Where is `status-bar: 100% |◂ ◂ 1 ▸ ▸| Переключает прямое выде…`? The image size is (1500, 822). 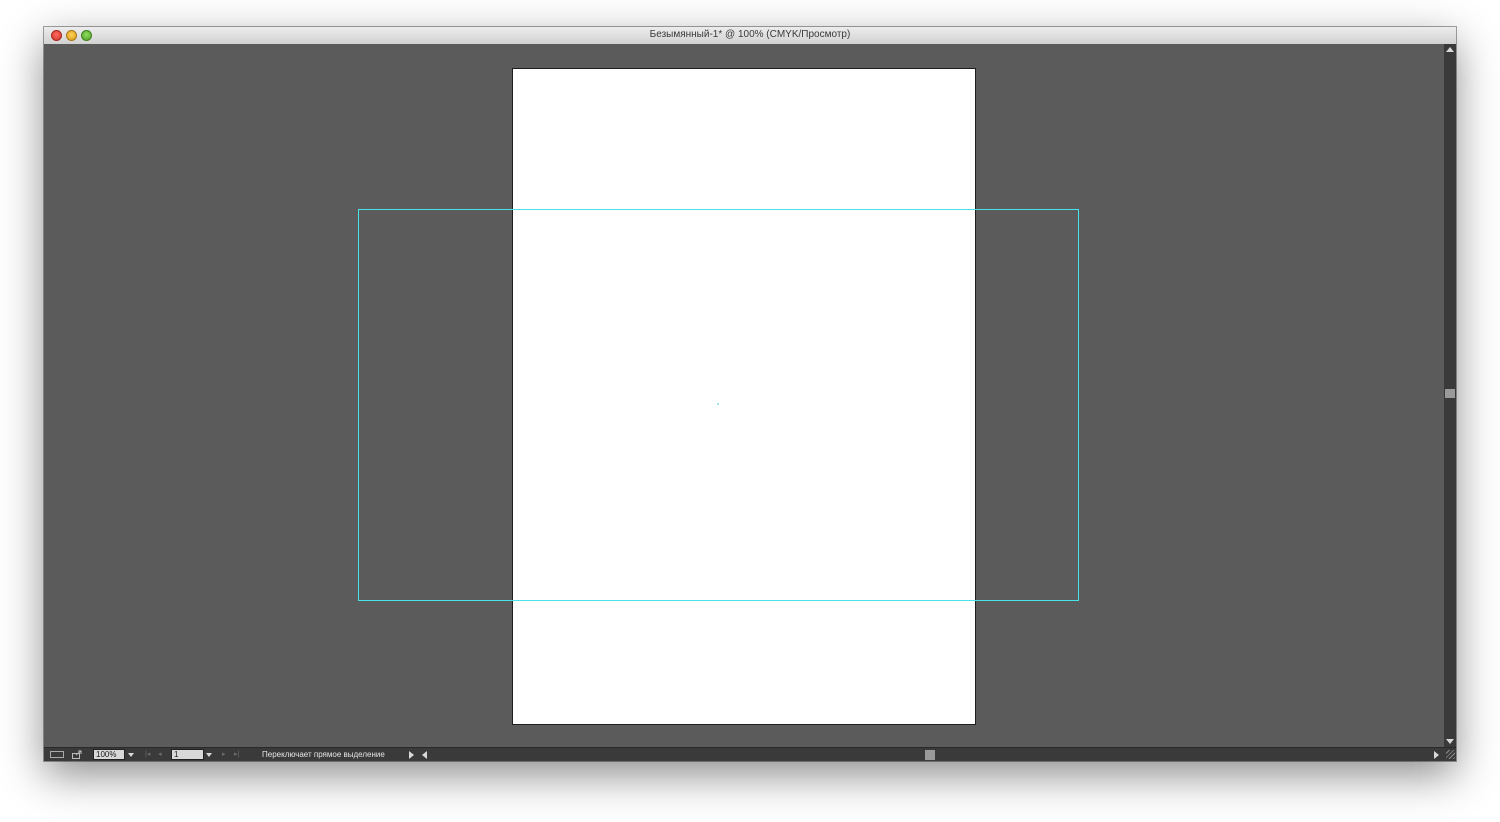 status-bar: 100% |◂ ◂ 1 ▸ ▸| Переключает прямое выде… is located at coordinates (750, 754).